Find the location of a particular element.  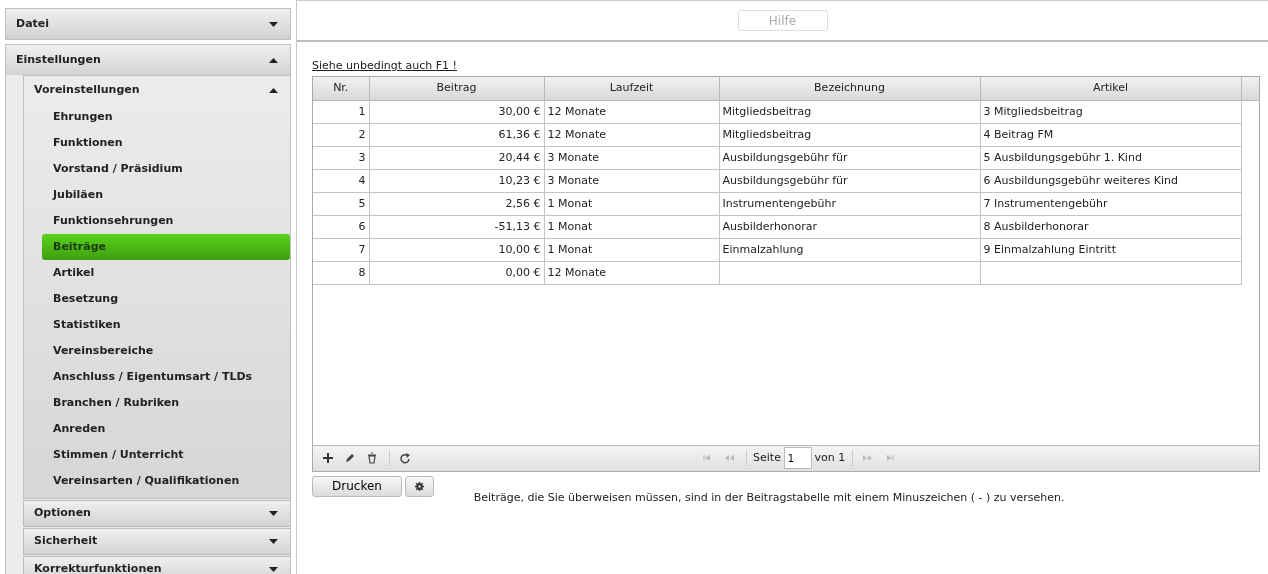

gear-icon is located at coordinates (419, 486).